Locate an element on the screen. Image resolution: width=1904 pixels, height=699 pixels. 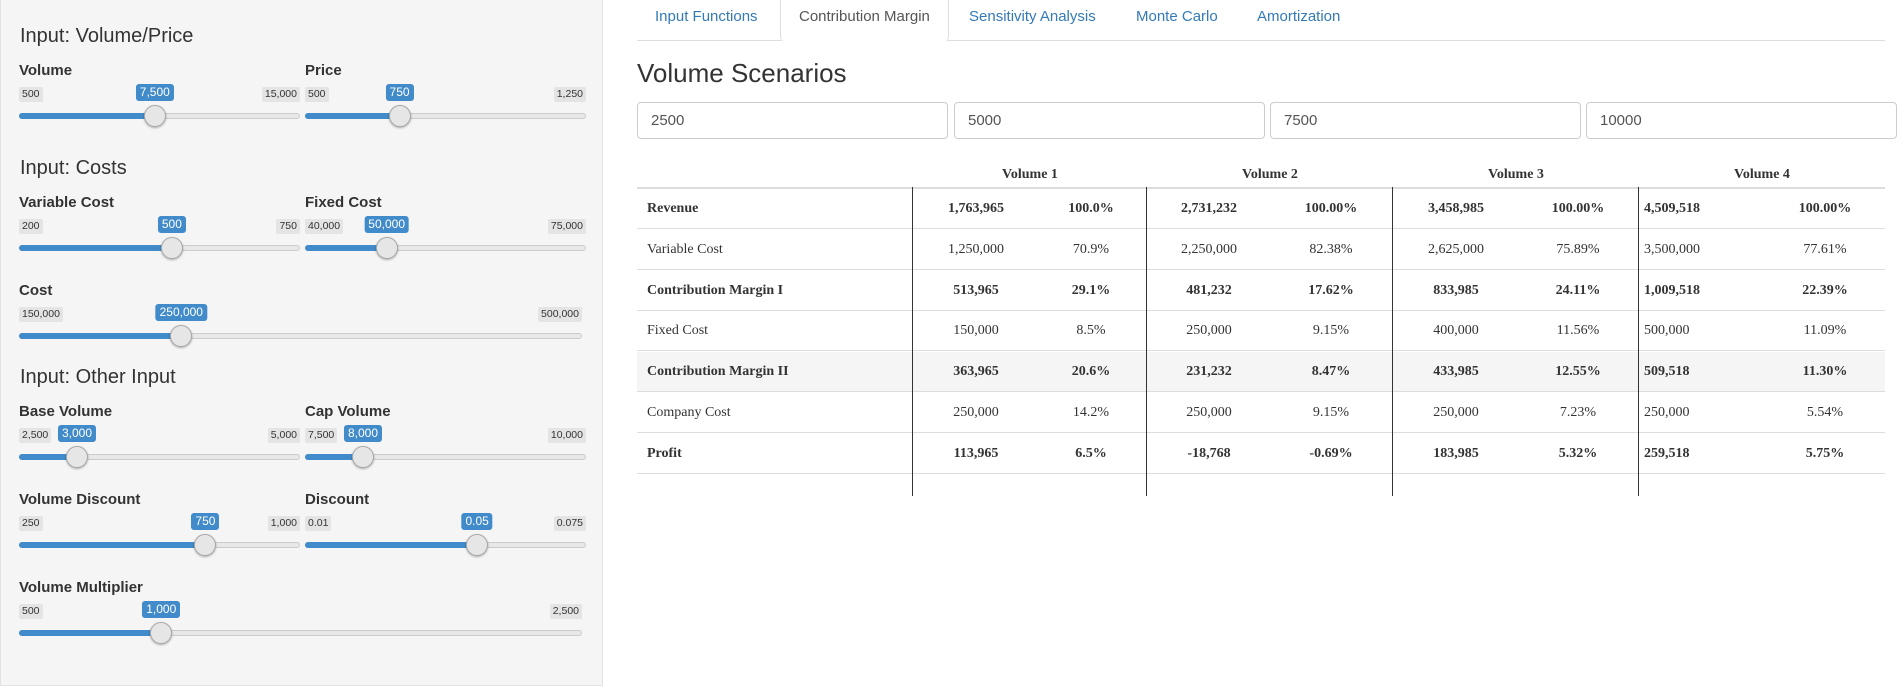
row-label: Contribution Margin II is located at coordinates (718, 372).